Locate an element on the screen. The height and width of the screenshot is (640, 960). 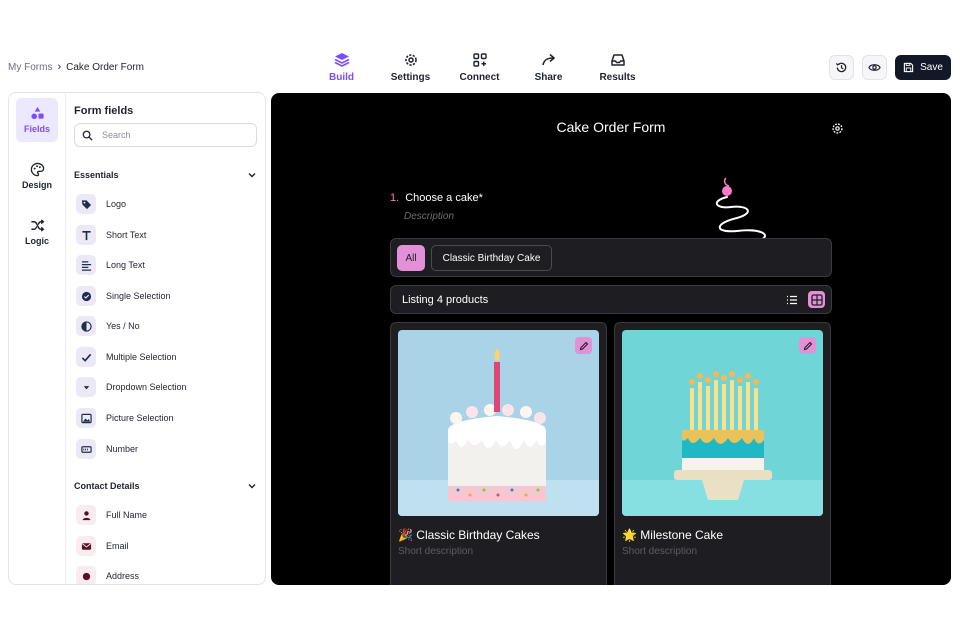
connect-icon is located at coordinates (479, 60).